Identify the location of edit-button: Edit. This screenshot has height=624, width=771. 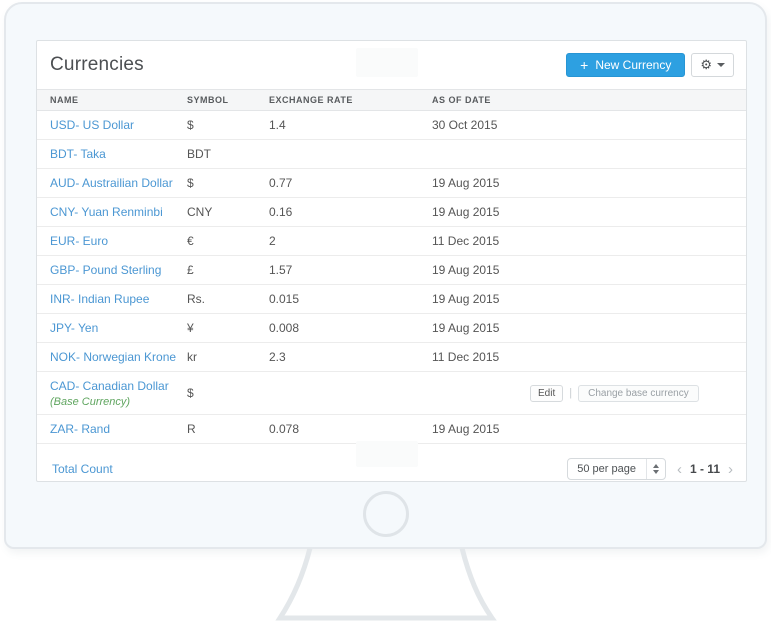
(547, 393).